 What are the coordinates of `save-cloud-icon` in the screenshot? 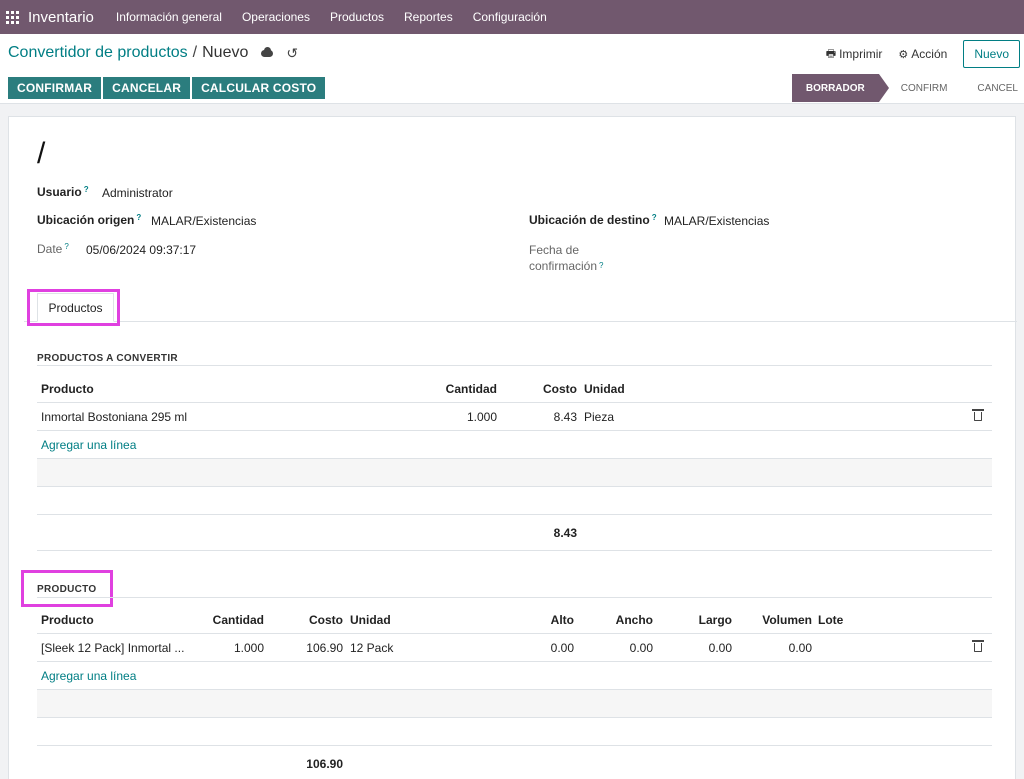 It's located at (267, 53).